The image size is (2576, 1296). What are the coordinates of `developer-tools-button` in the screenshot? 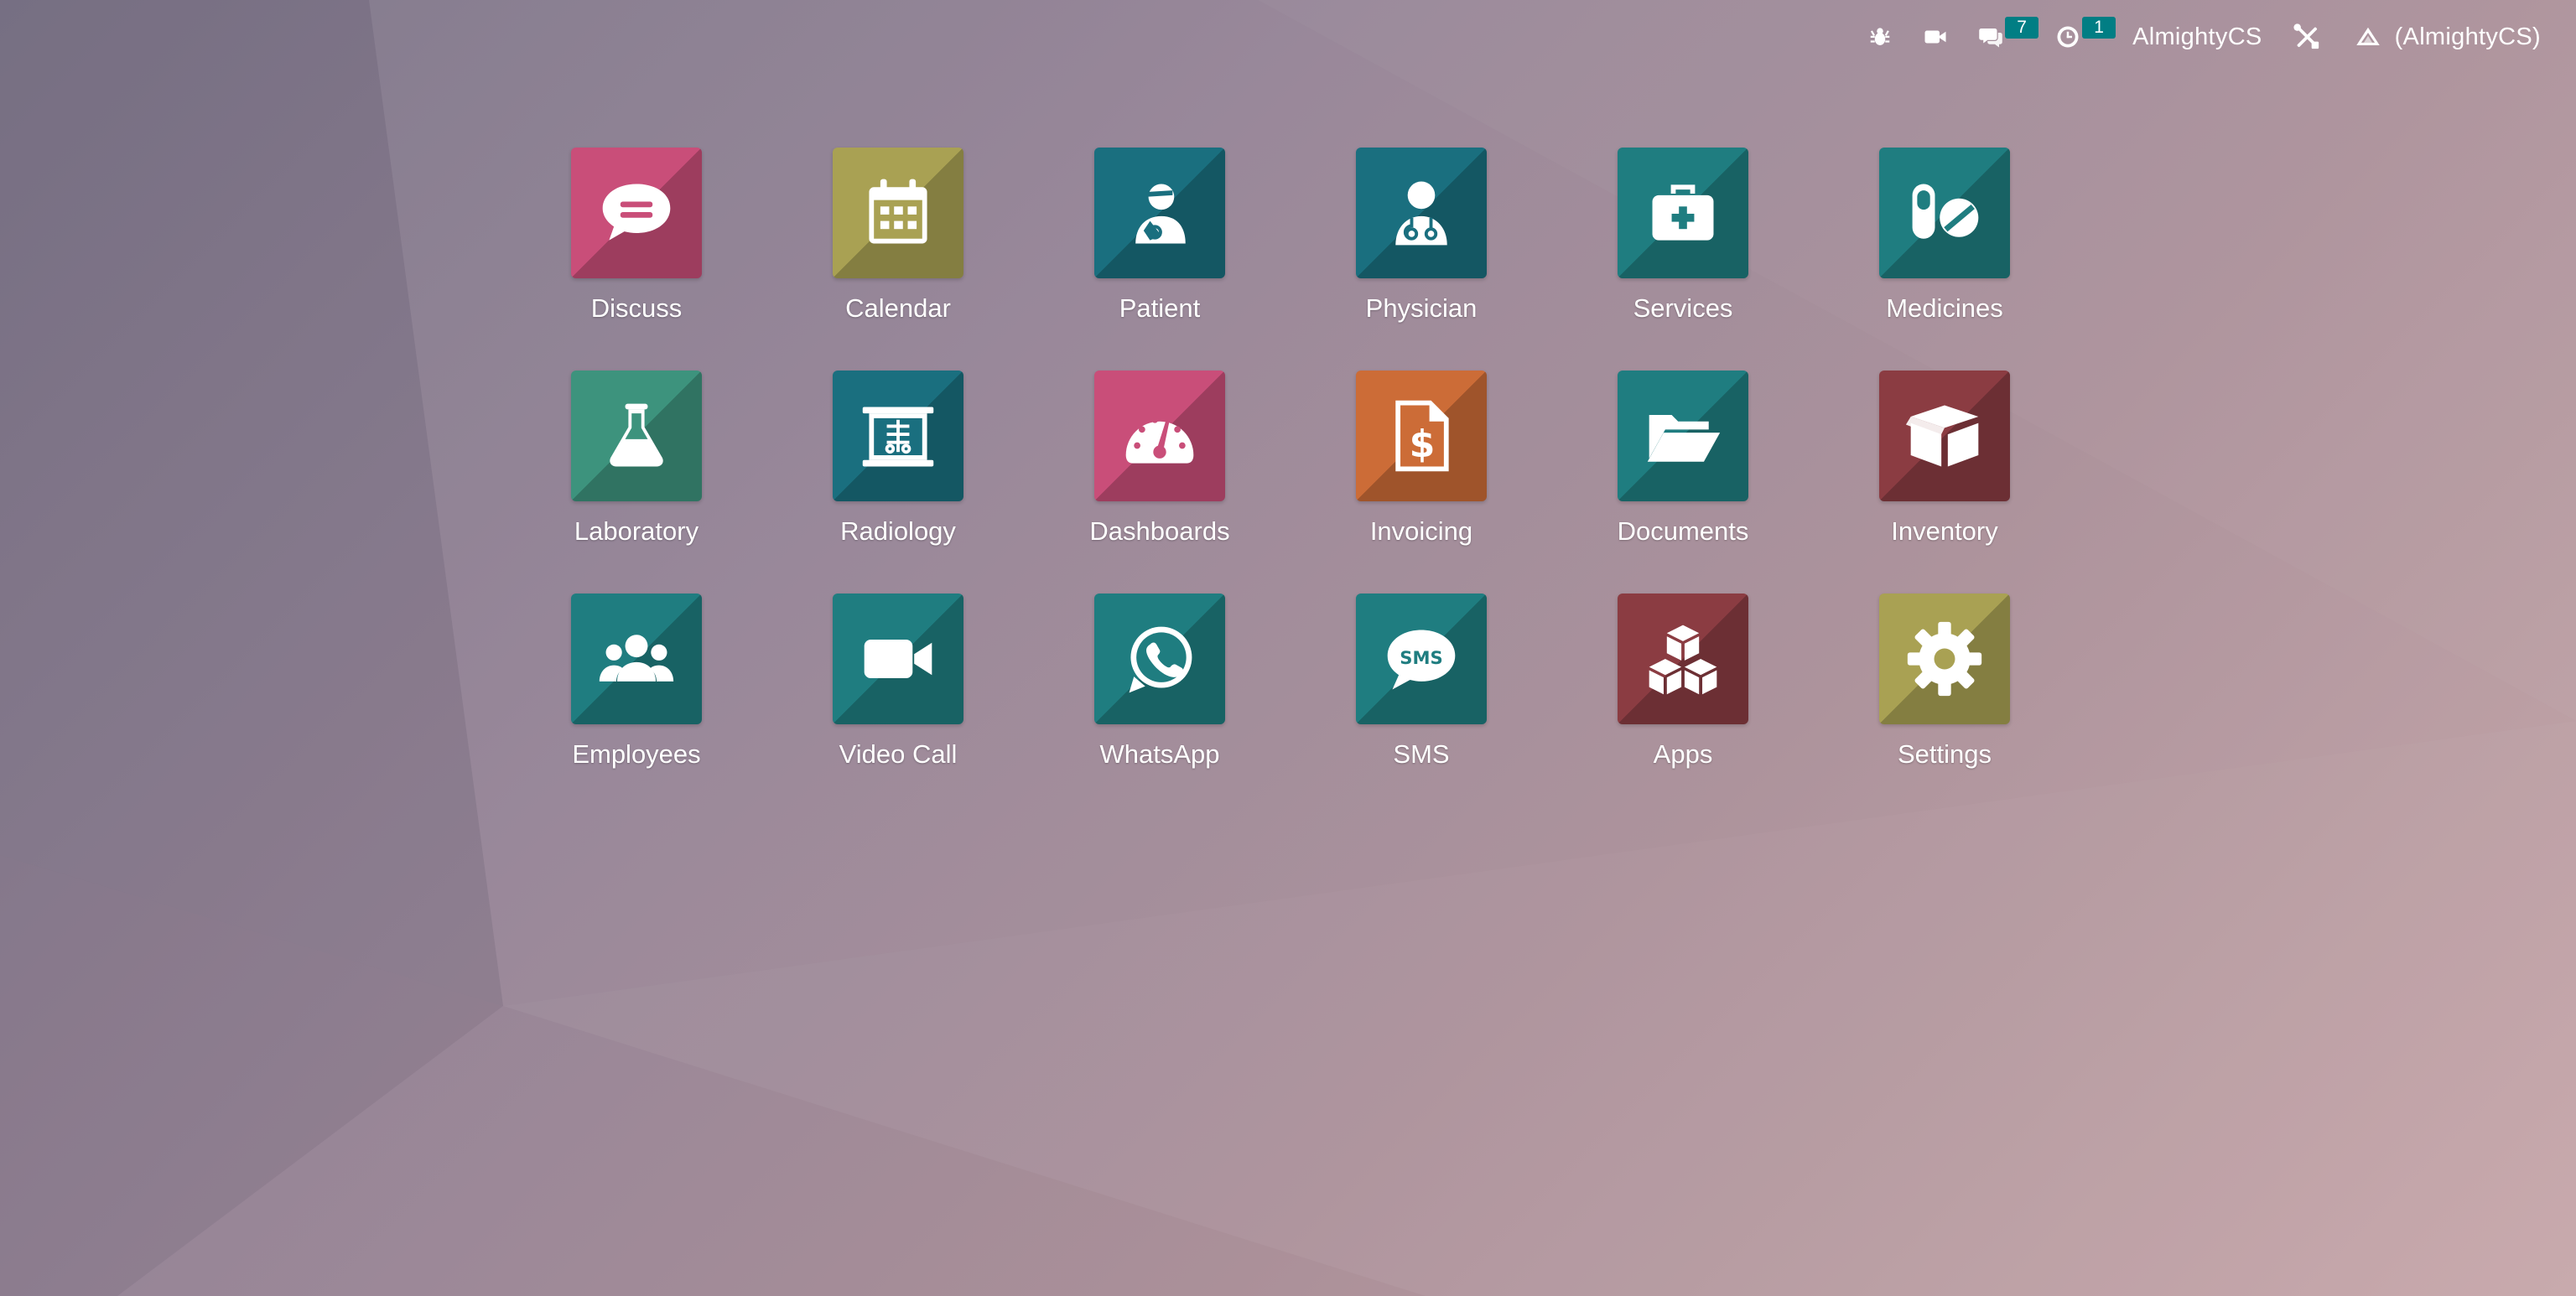 It's located at (2306, 37).